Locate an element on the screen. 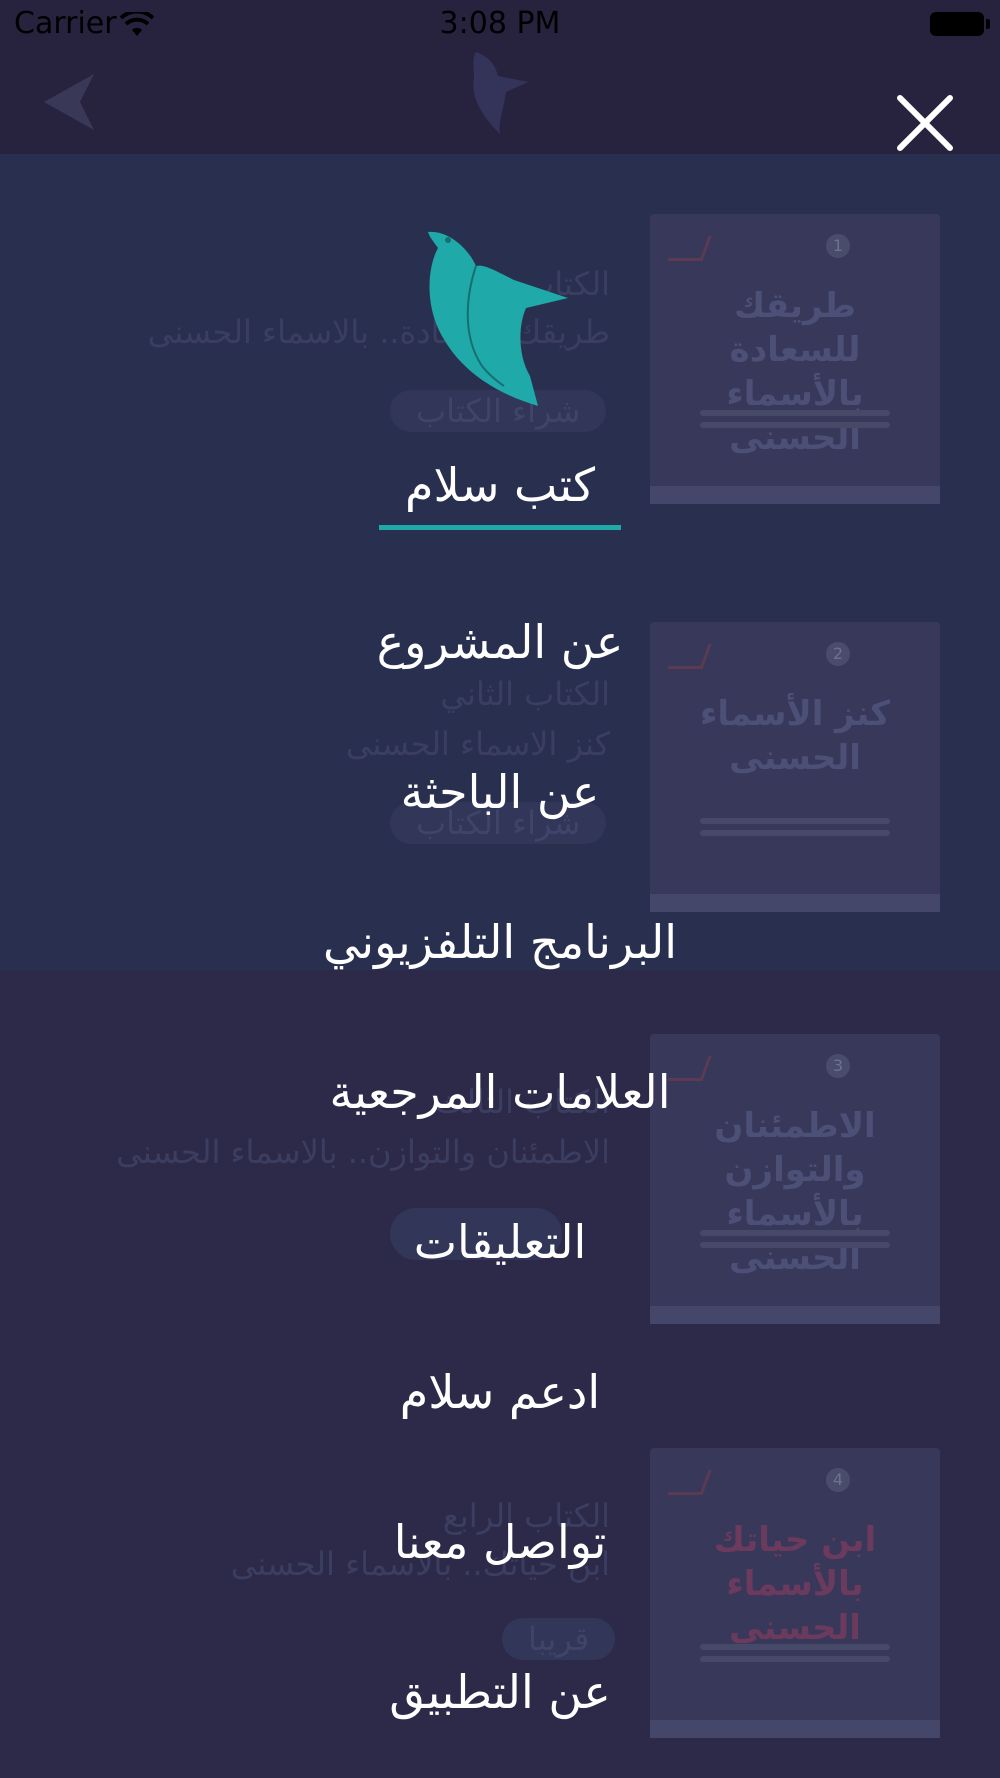 The image size is (1000, 1778). close-icon is located at coordinates (925, 123).